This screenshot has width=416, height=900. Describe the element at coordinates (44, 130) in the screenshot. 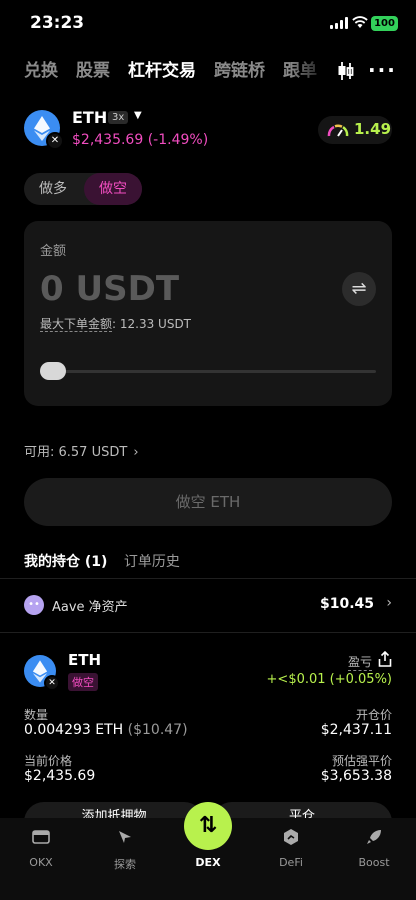

I see `eth-token-logo: ✕` at that location.